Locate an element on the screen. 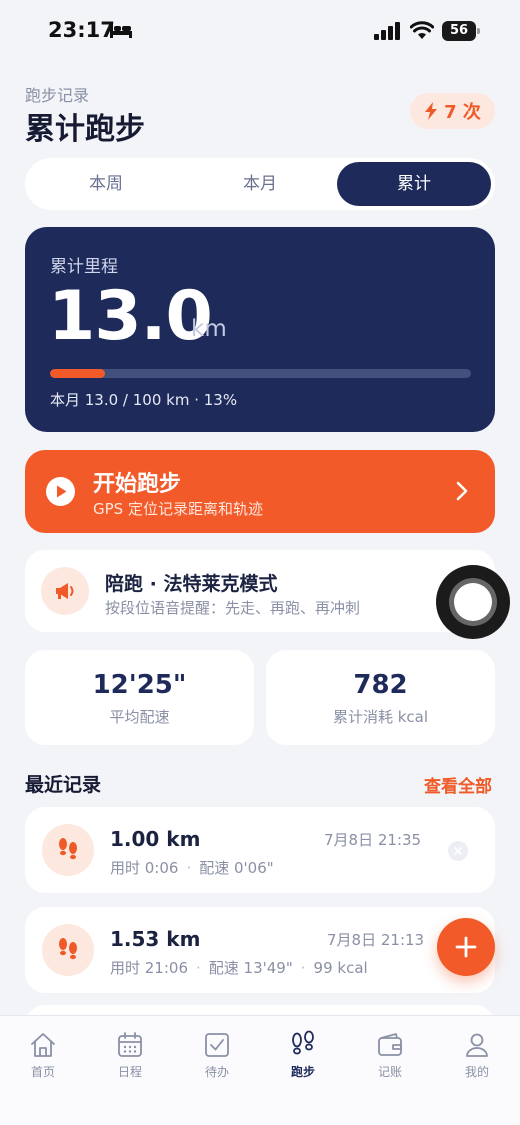 The image size is (520, 1125). record-item: 1.00 km 7月8日 21:35 用时 0:06 · 配速 0'06" is located at coordinates (260, 850).